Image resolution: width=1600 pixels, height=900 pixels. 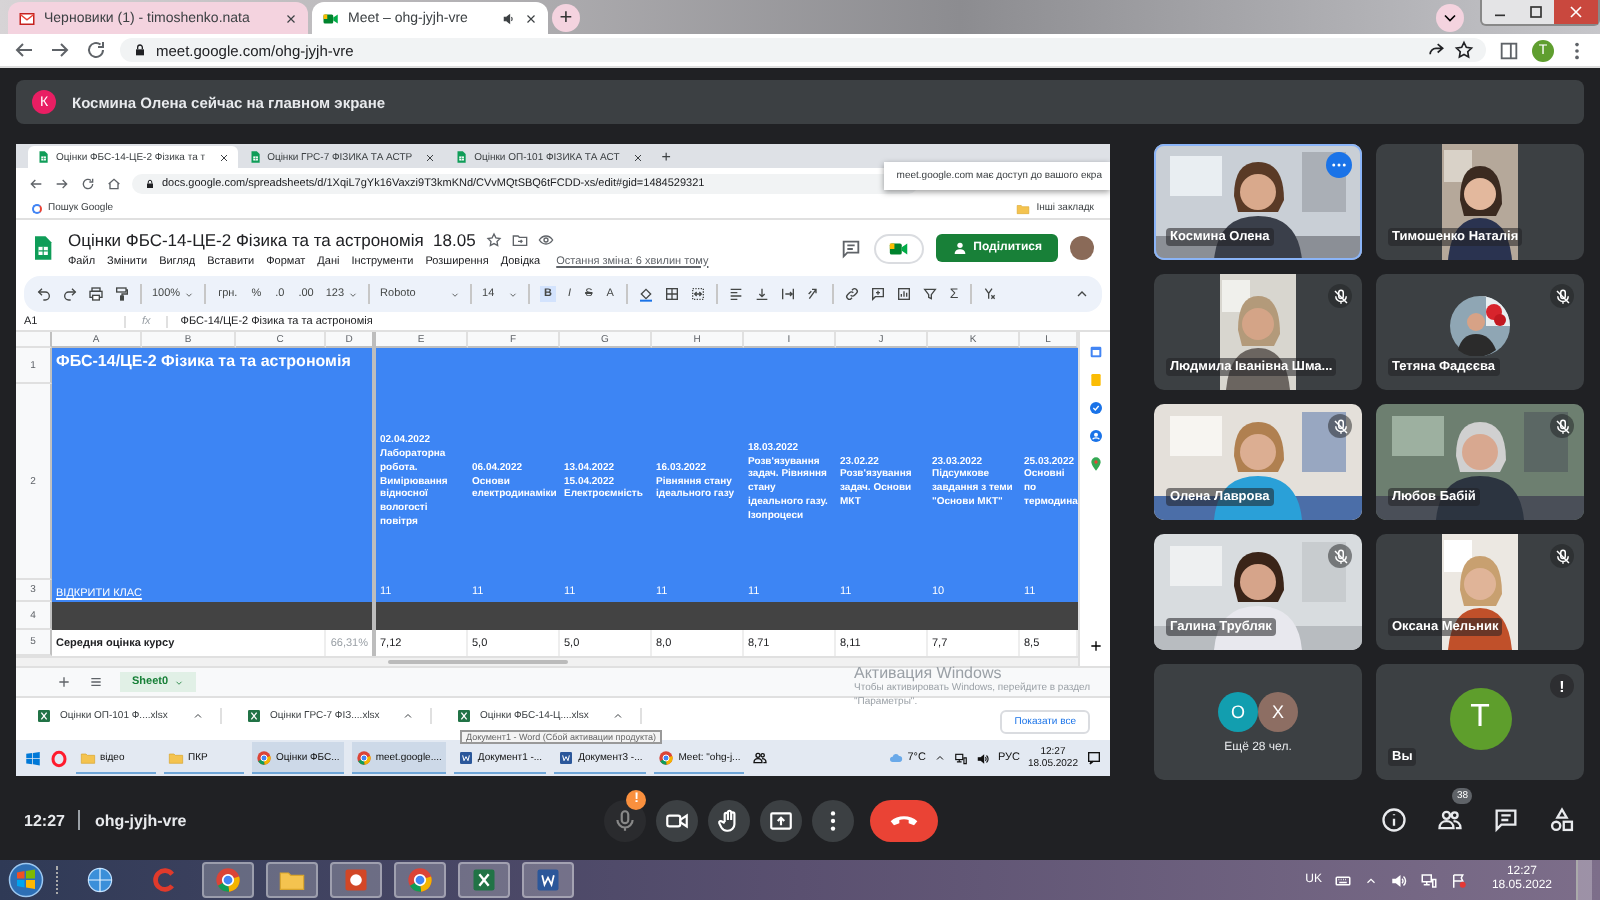 I want to click on avatar: O, so click(x=1238, y=711).